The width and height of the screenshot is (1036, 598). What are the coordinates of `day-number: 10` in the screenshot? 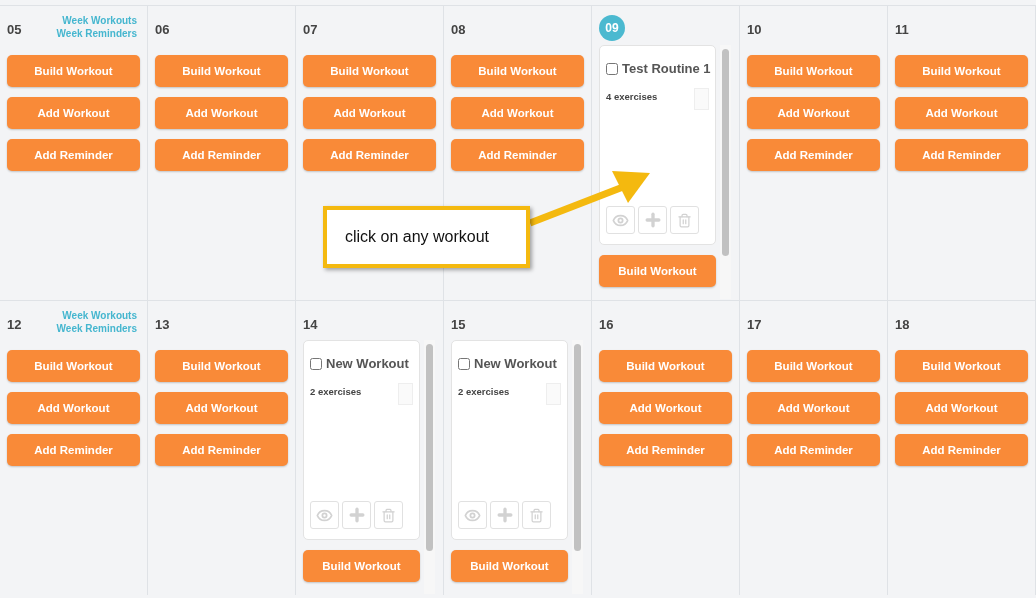 It's located at (754, 29).